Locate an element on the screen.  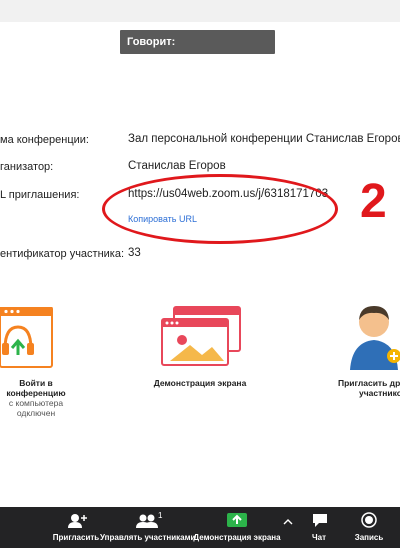
join-audio-line2: конференцию is located at coordinates (36, 393).